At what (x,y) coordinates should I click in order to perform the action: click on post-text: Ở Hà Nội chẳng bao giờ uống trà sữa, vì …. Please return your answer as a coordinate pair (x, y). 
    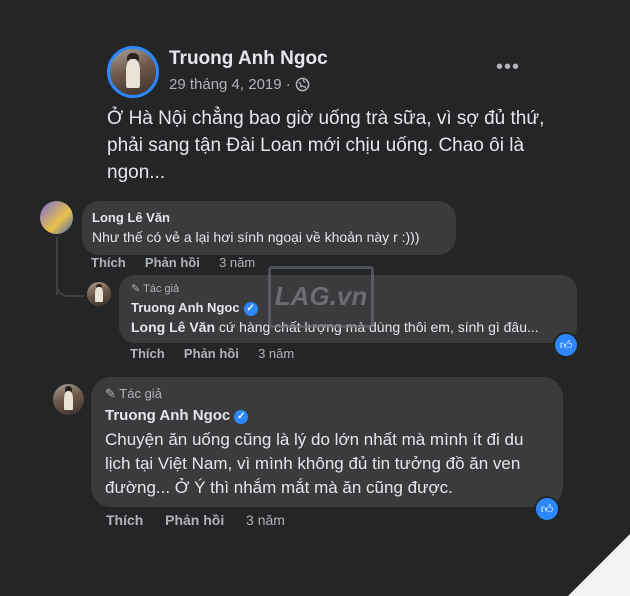
    Looking at the image, I should click on (326, 145).